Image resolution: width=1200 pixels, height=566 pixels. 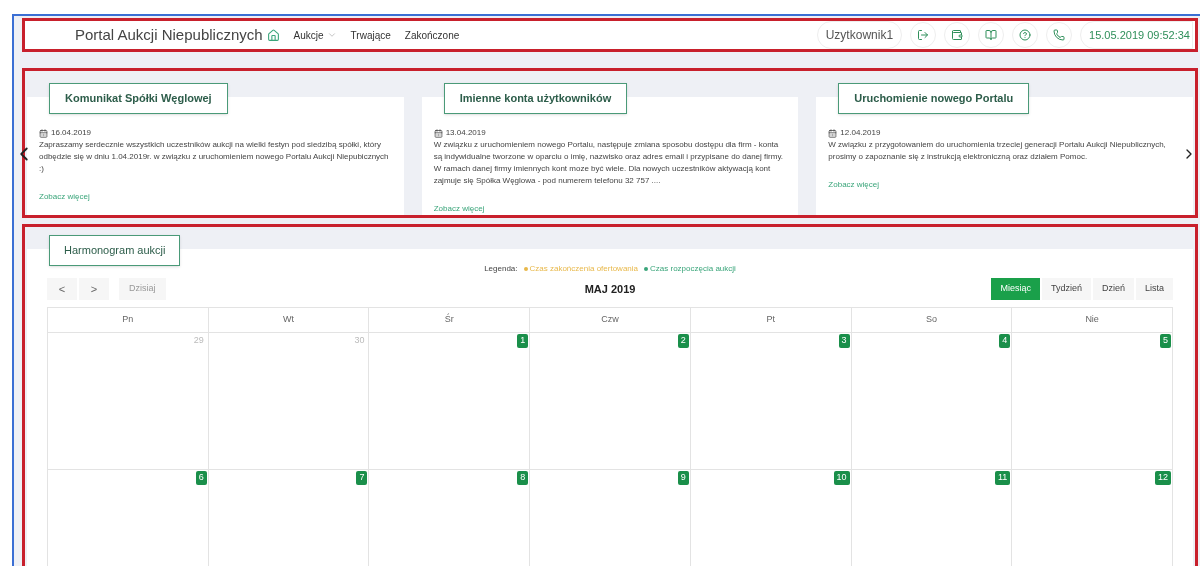 What do you see at coordinates (465, 133) in the screenshot?
I see `news-date: 13.04.2019` at bounding box center [465, 133].